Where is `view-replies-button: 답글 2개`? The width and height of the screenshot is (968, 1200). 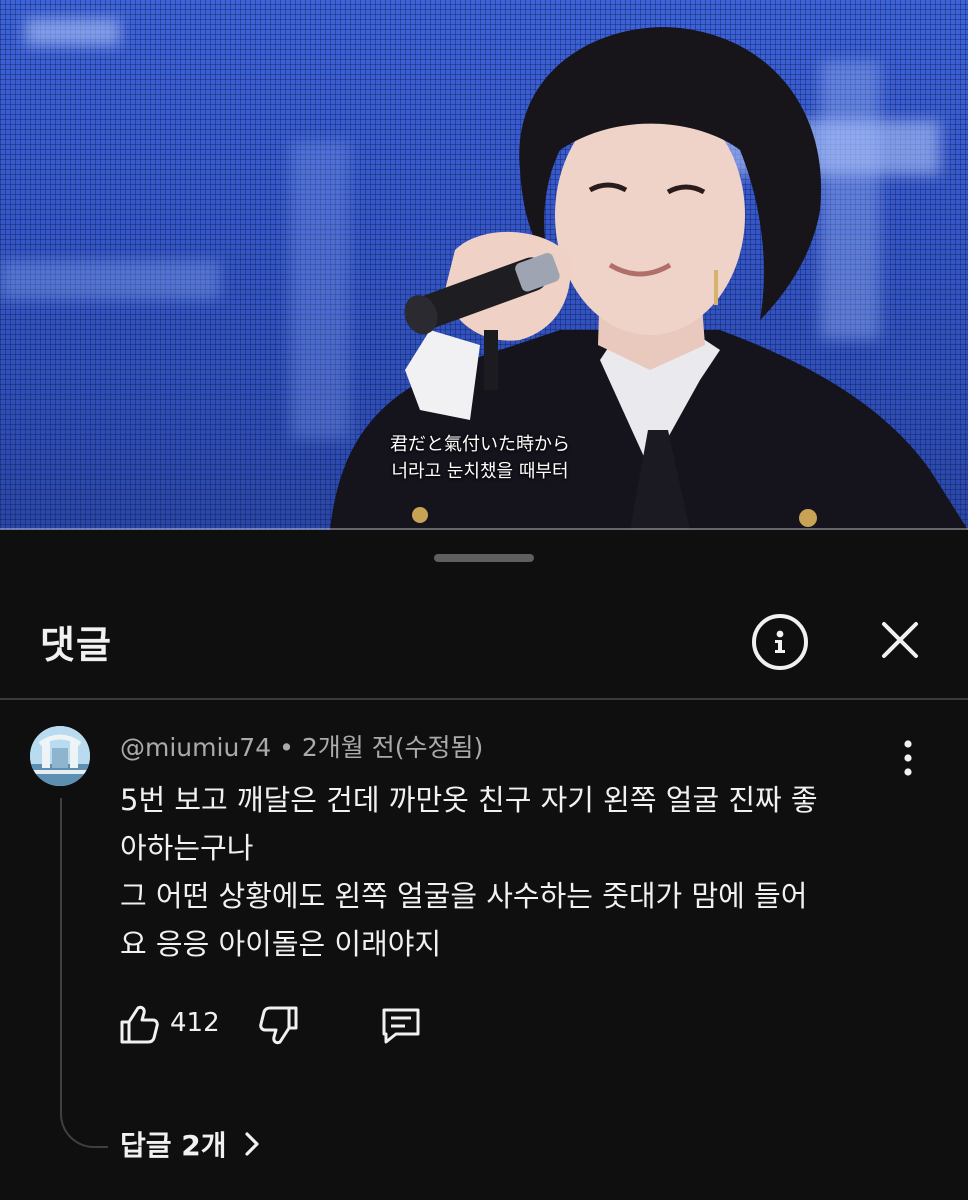
view-replies-button: 답글 2개 is located at coordinates (190, 1144).